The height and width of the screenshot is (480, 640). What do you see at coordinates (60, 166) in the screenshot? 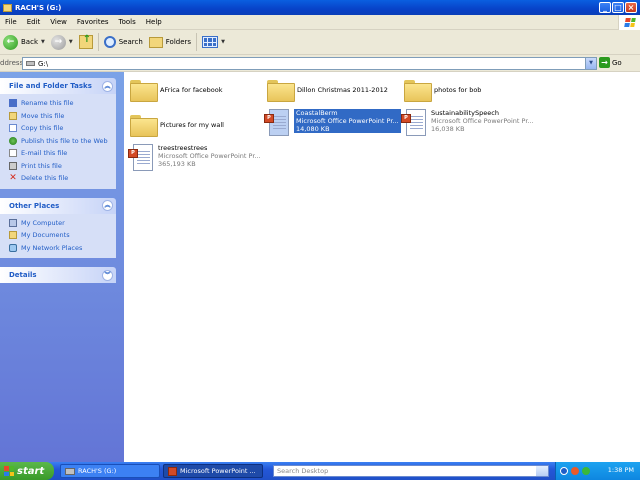
I see `task-print-file: Print this file` at bounding box center [60, 166].